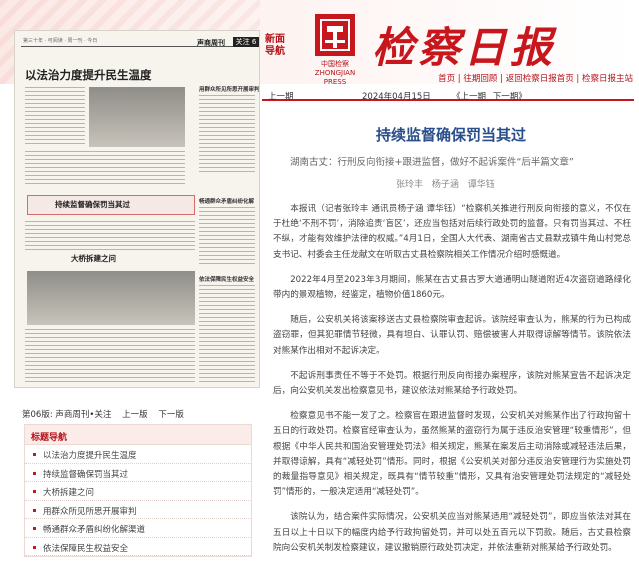 Image resolution: width=639 pixels, height=581 pixels. What do you see at coordinates (607, 79) in the screenshot?
I see `jcrb-main-site-link: 检察日报主站` at bounding box center [607, 79].